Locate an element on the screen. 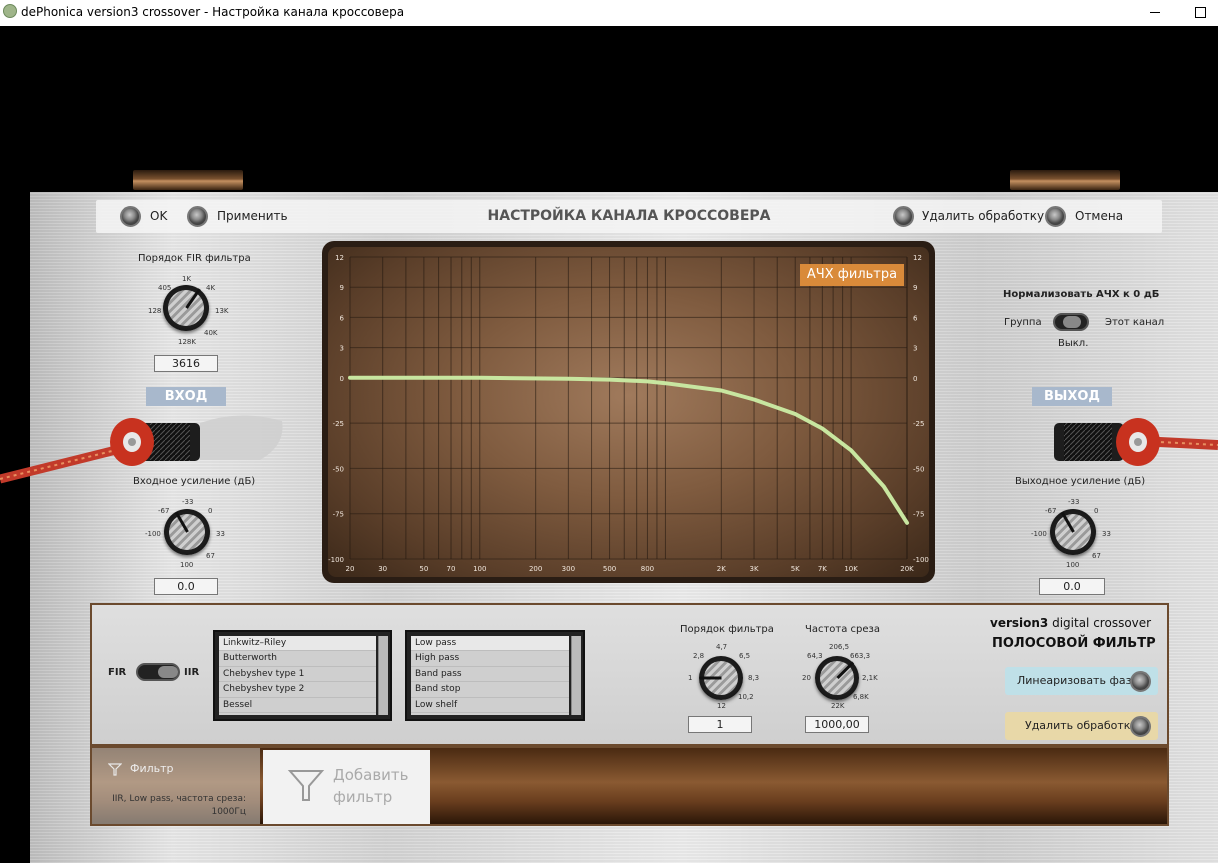 The width and height of the screenshot is (1218, 863). output-tick: 0 is located at coordinates (1096, 511).